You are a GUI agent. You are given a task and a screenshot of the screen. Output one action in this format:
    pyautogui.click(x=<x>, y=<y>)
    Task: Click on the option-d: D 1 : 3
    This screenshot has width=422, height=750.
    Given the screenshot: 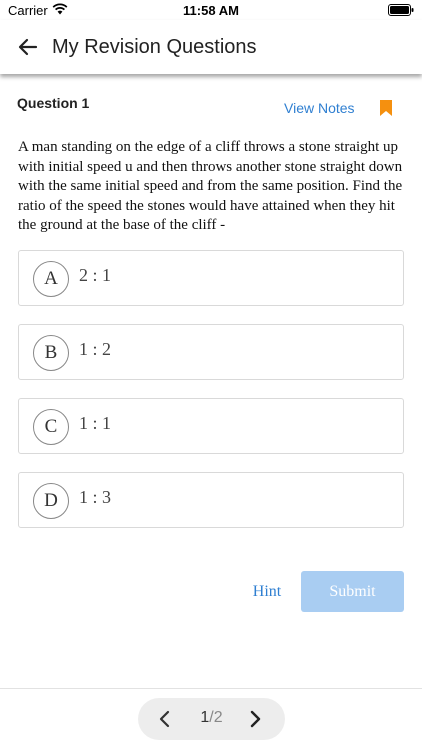 What is the action you would take?
    pyautogui.click(x=211, y=500)
    